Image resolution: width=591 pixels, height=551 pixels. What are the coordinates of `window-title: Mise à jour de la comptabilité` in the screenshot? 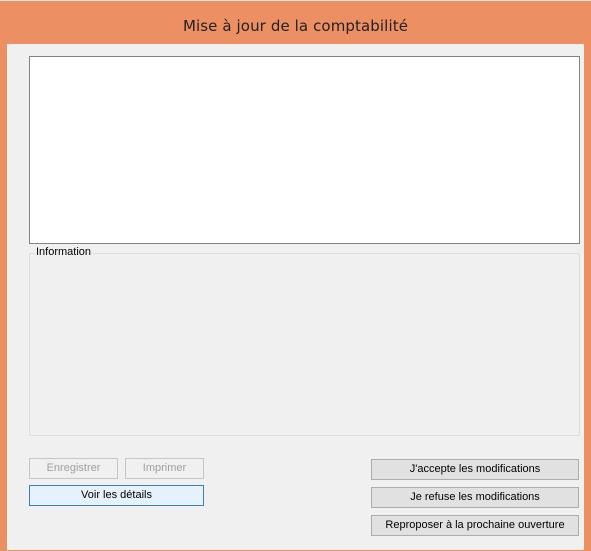 It's located at (295, 26).